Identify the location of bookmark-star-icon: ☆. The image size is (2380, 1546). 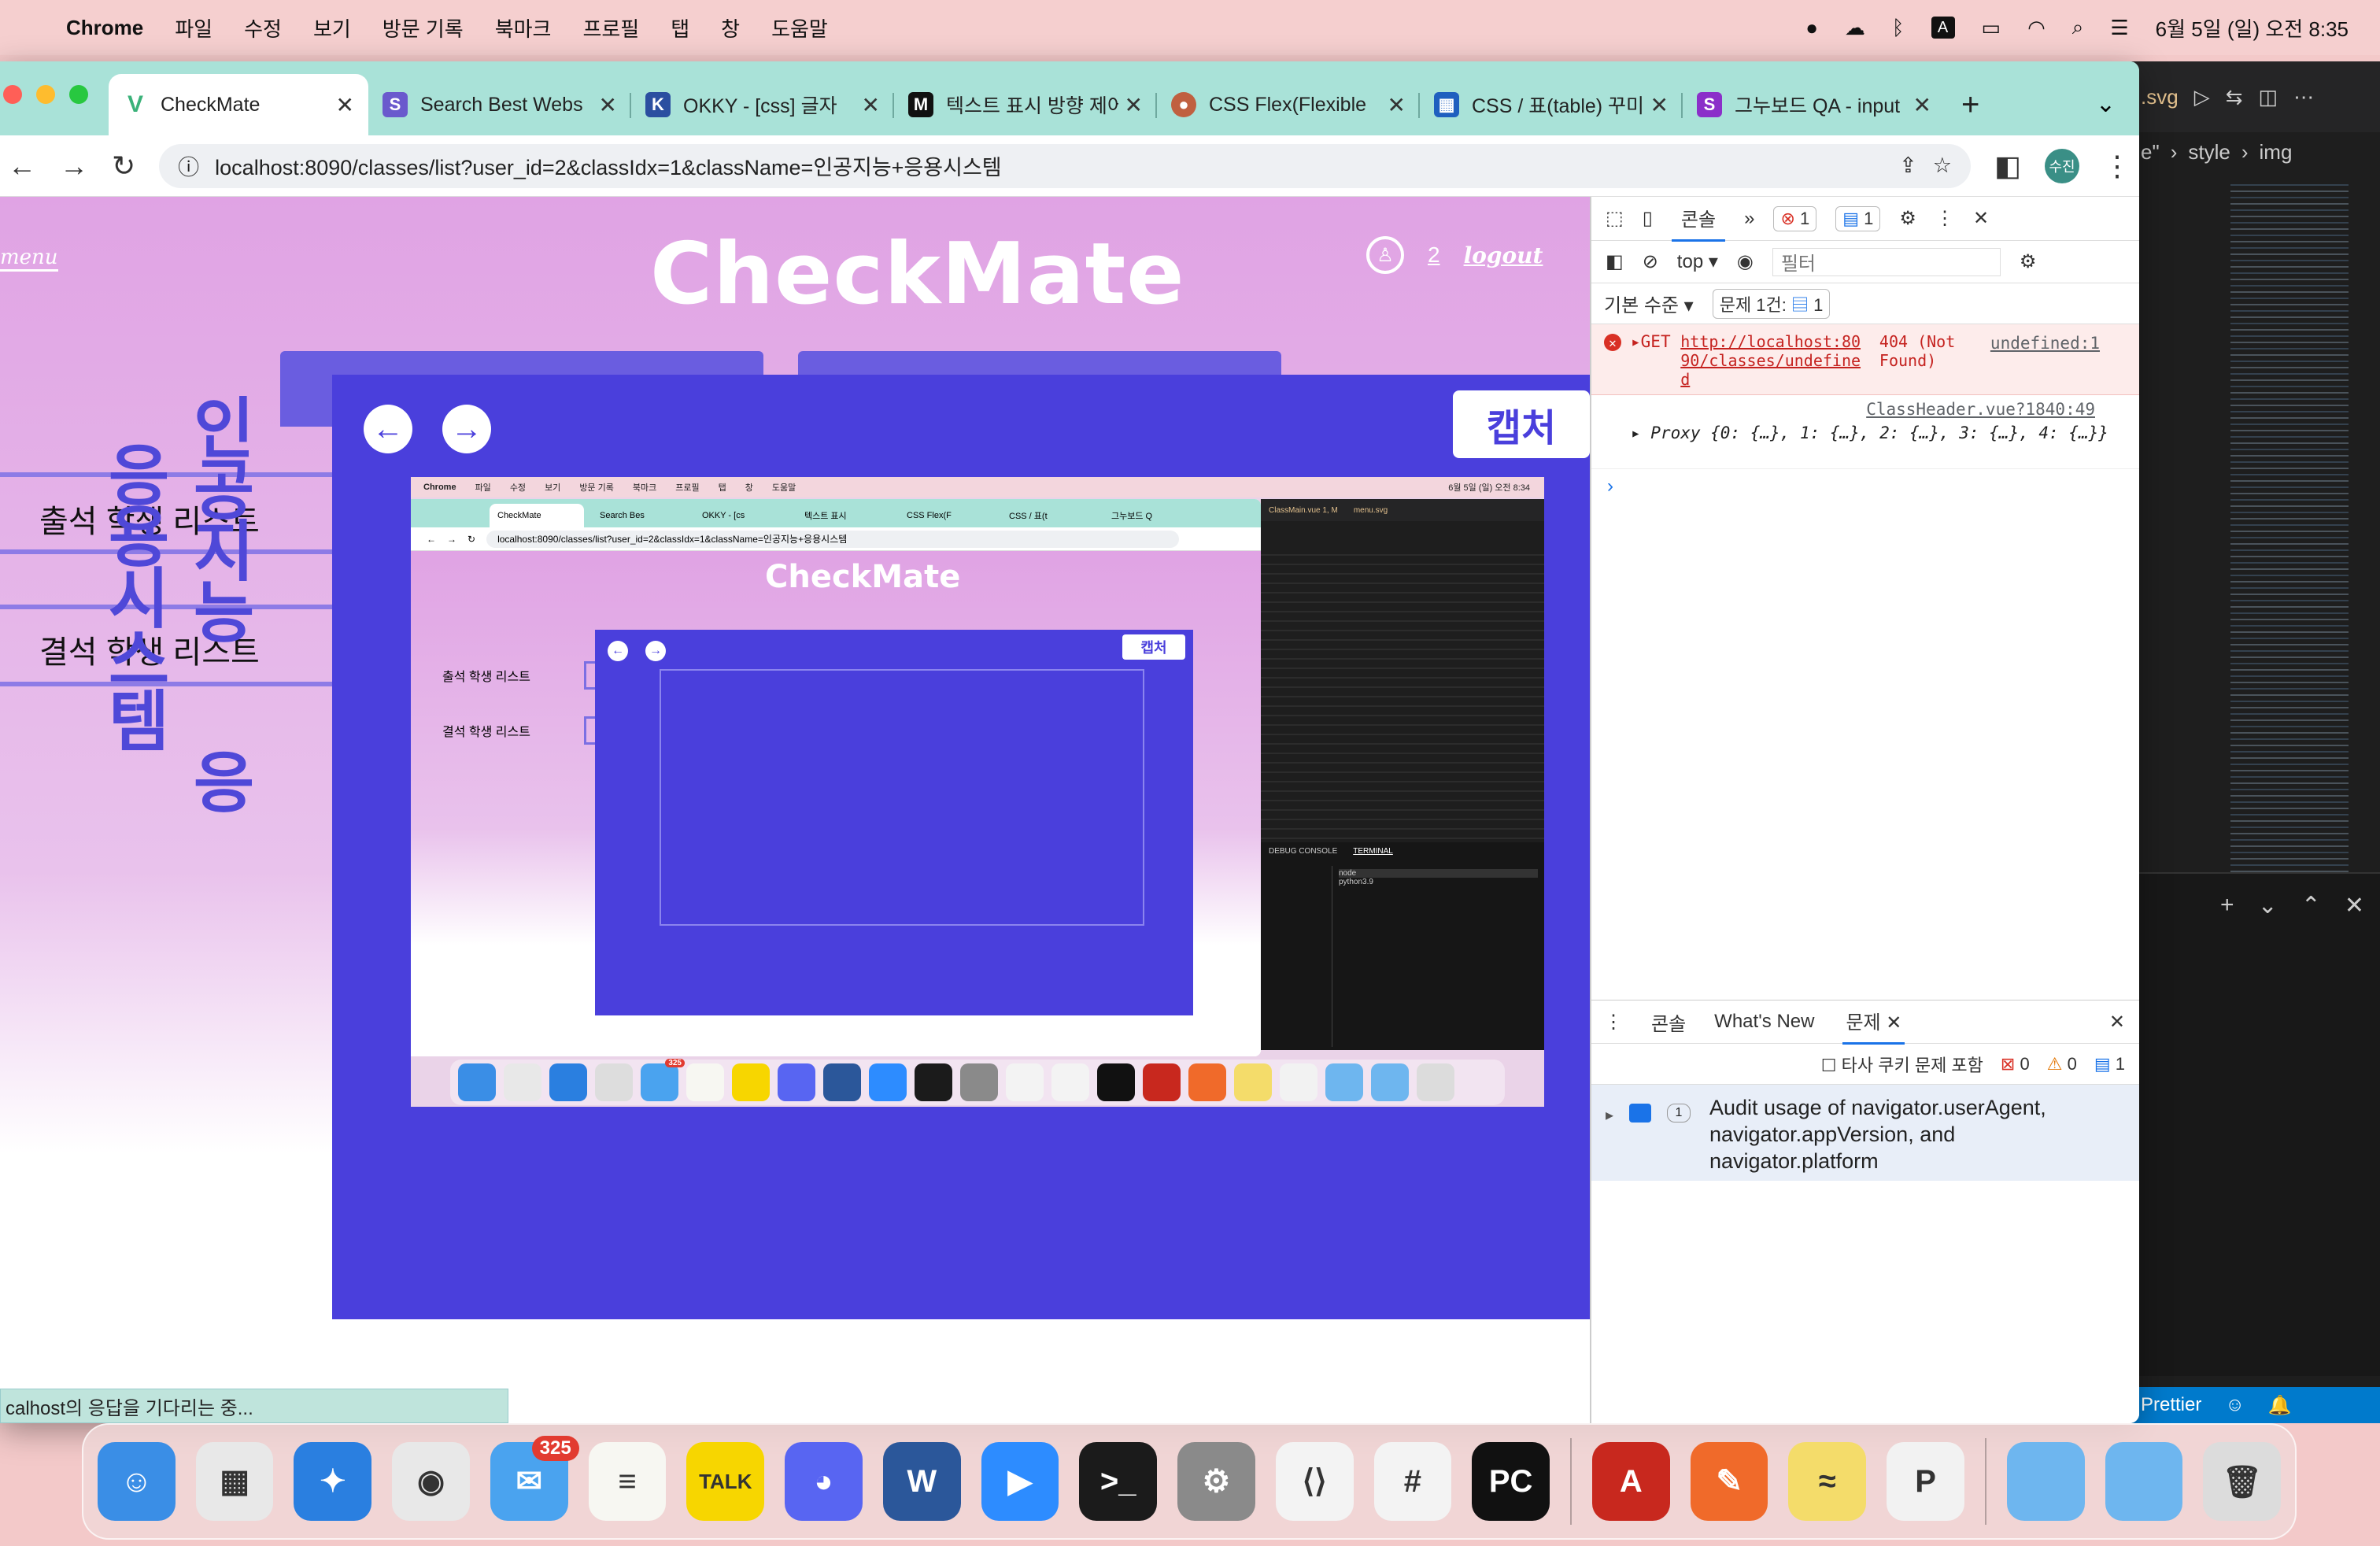
(1942, 165).